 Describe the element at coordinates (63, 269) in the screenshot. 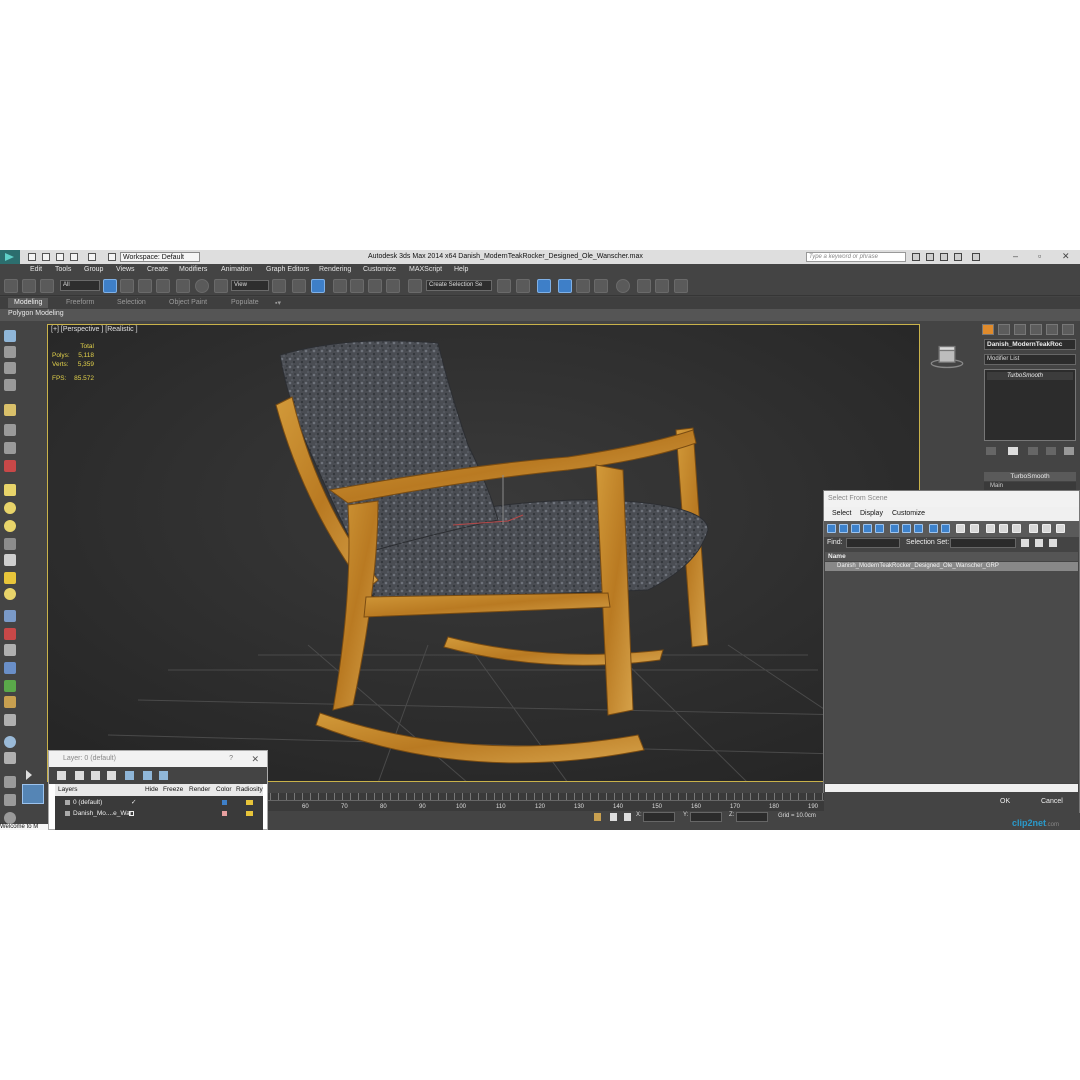

I see `menu-tools: Tools` at that location.